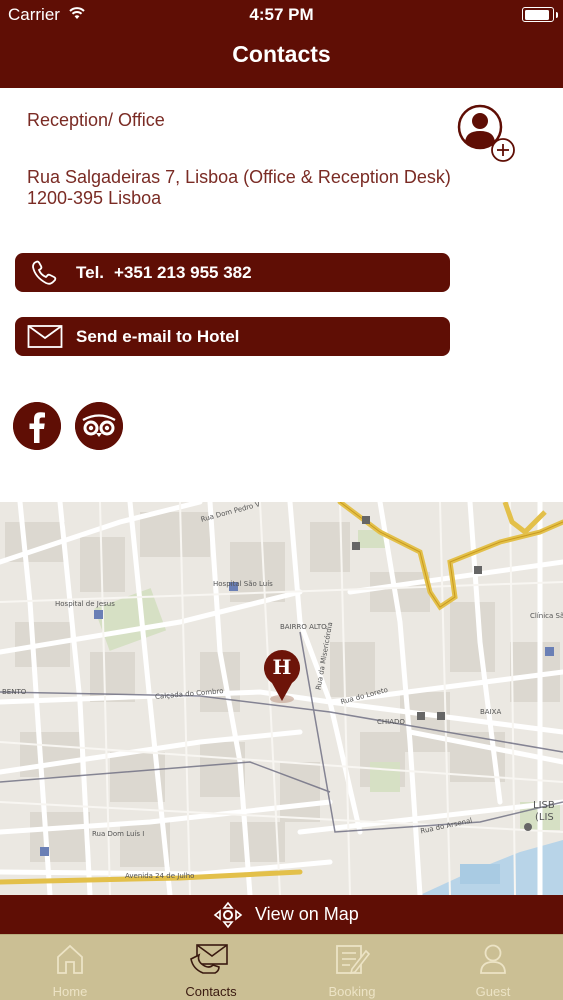 This screenshot has width=563, height=1000. What do you see at coordinates (353, 960) in the screenshot?
I see `booking-icon` at bounding box center [353, 960].